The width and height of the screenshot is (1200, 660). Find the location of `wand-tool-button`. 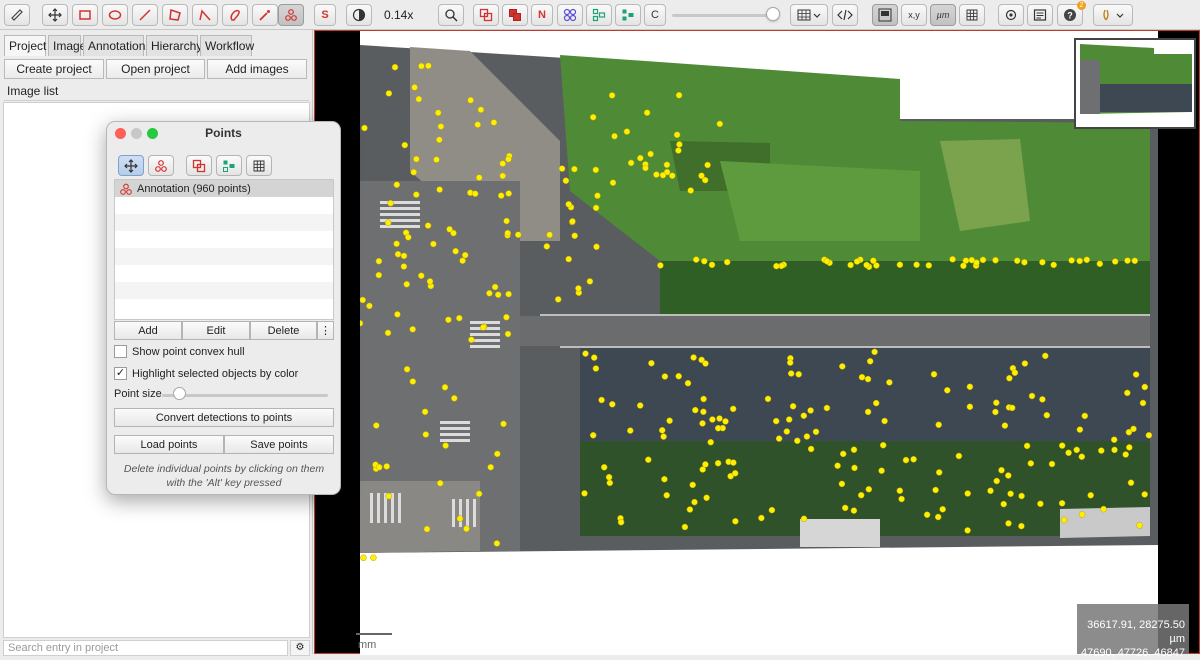

wand-tool-button is located at coordinates (265, 15).